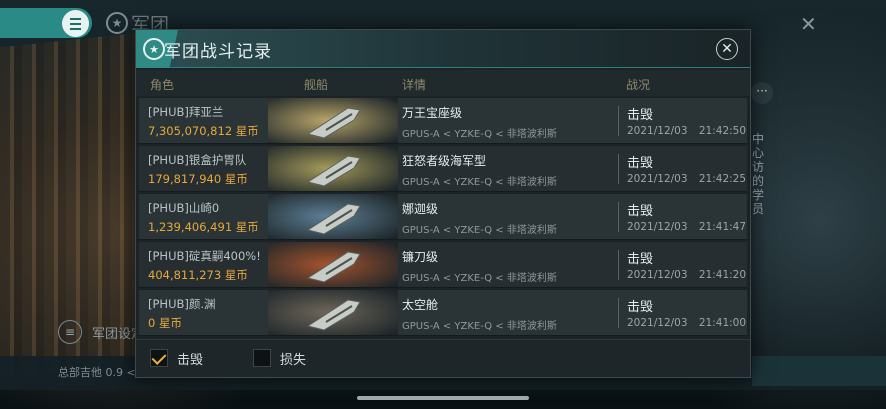 Image resolution: width=886 pixels, height=409 pixels. I want to click on settings-list-icon: ≡, so click(70, 332).